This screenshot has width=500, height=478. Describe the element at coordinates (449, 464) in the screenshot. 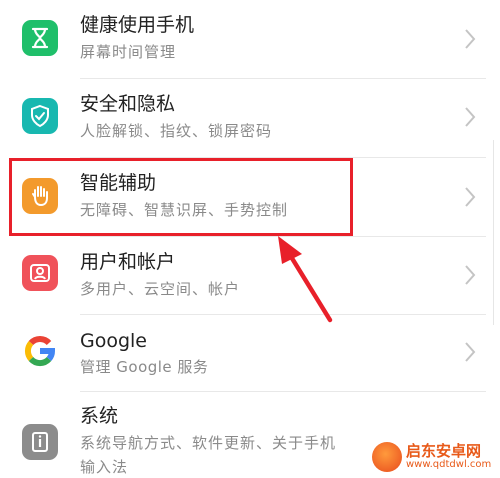

I see `watermark-url: www.qdtdwl.com` at that location.